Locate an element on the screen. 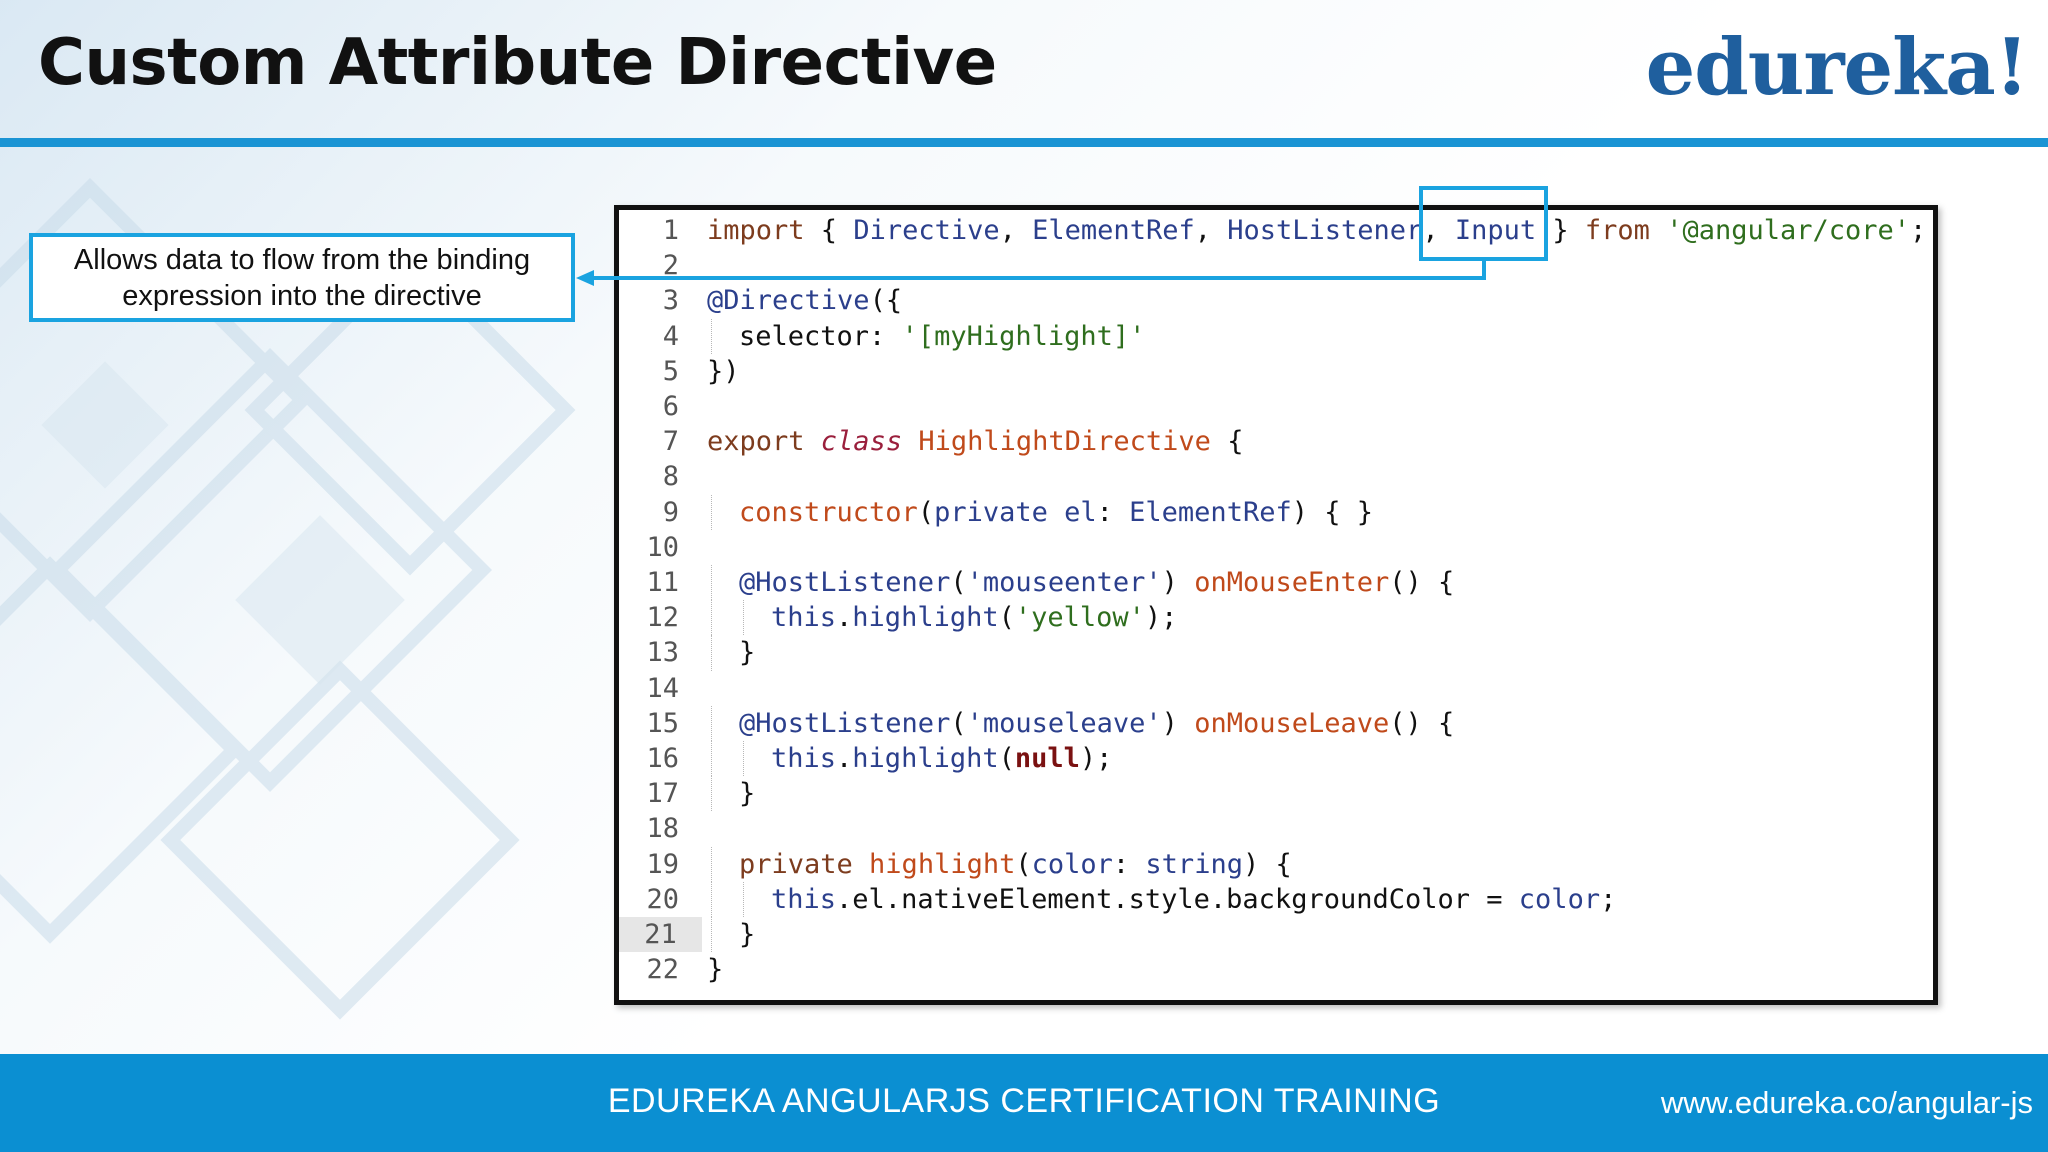 The image size is (2048, 1152). line-number: 21 is located at coordinates (660, 934).